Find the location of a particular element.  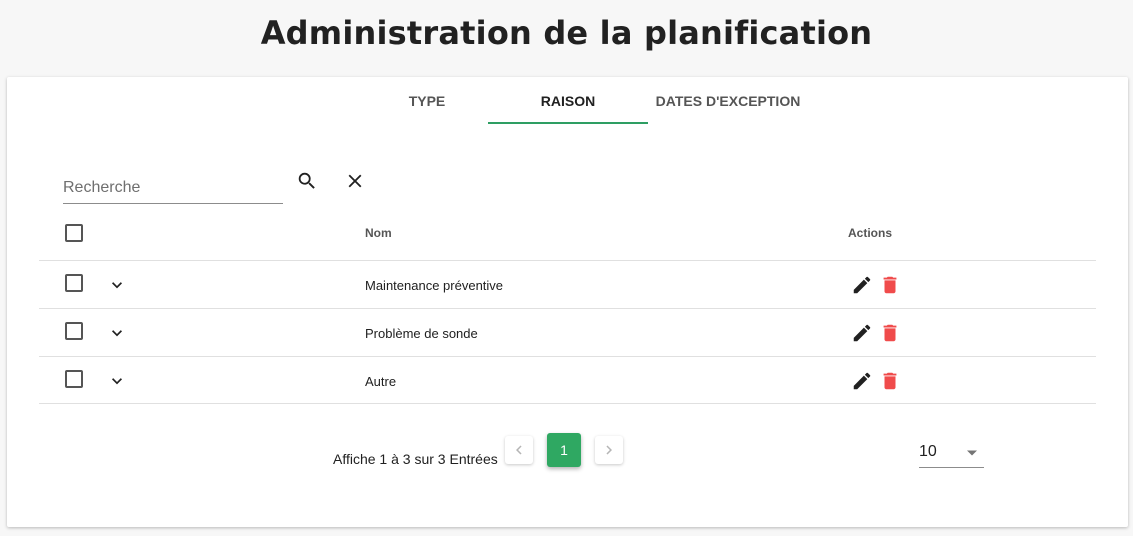

row-name: Autre is located at coordinates (381, 381).